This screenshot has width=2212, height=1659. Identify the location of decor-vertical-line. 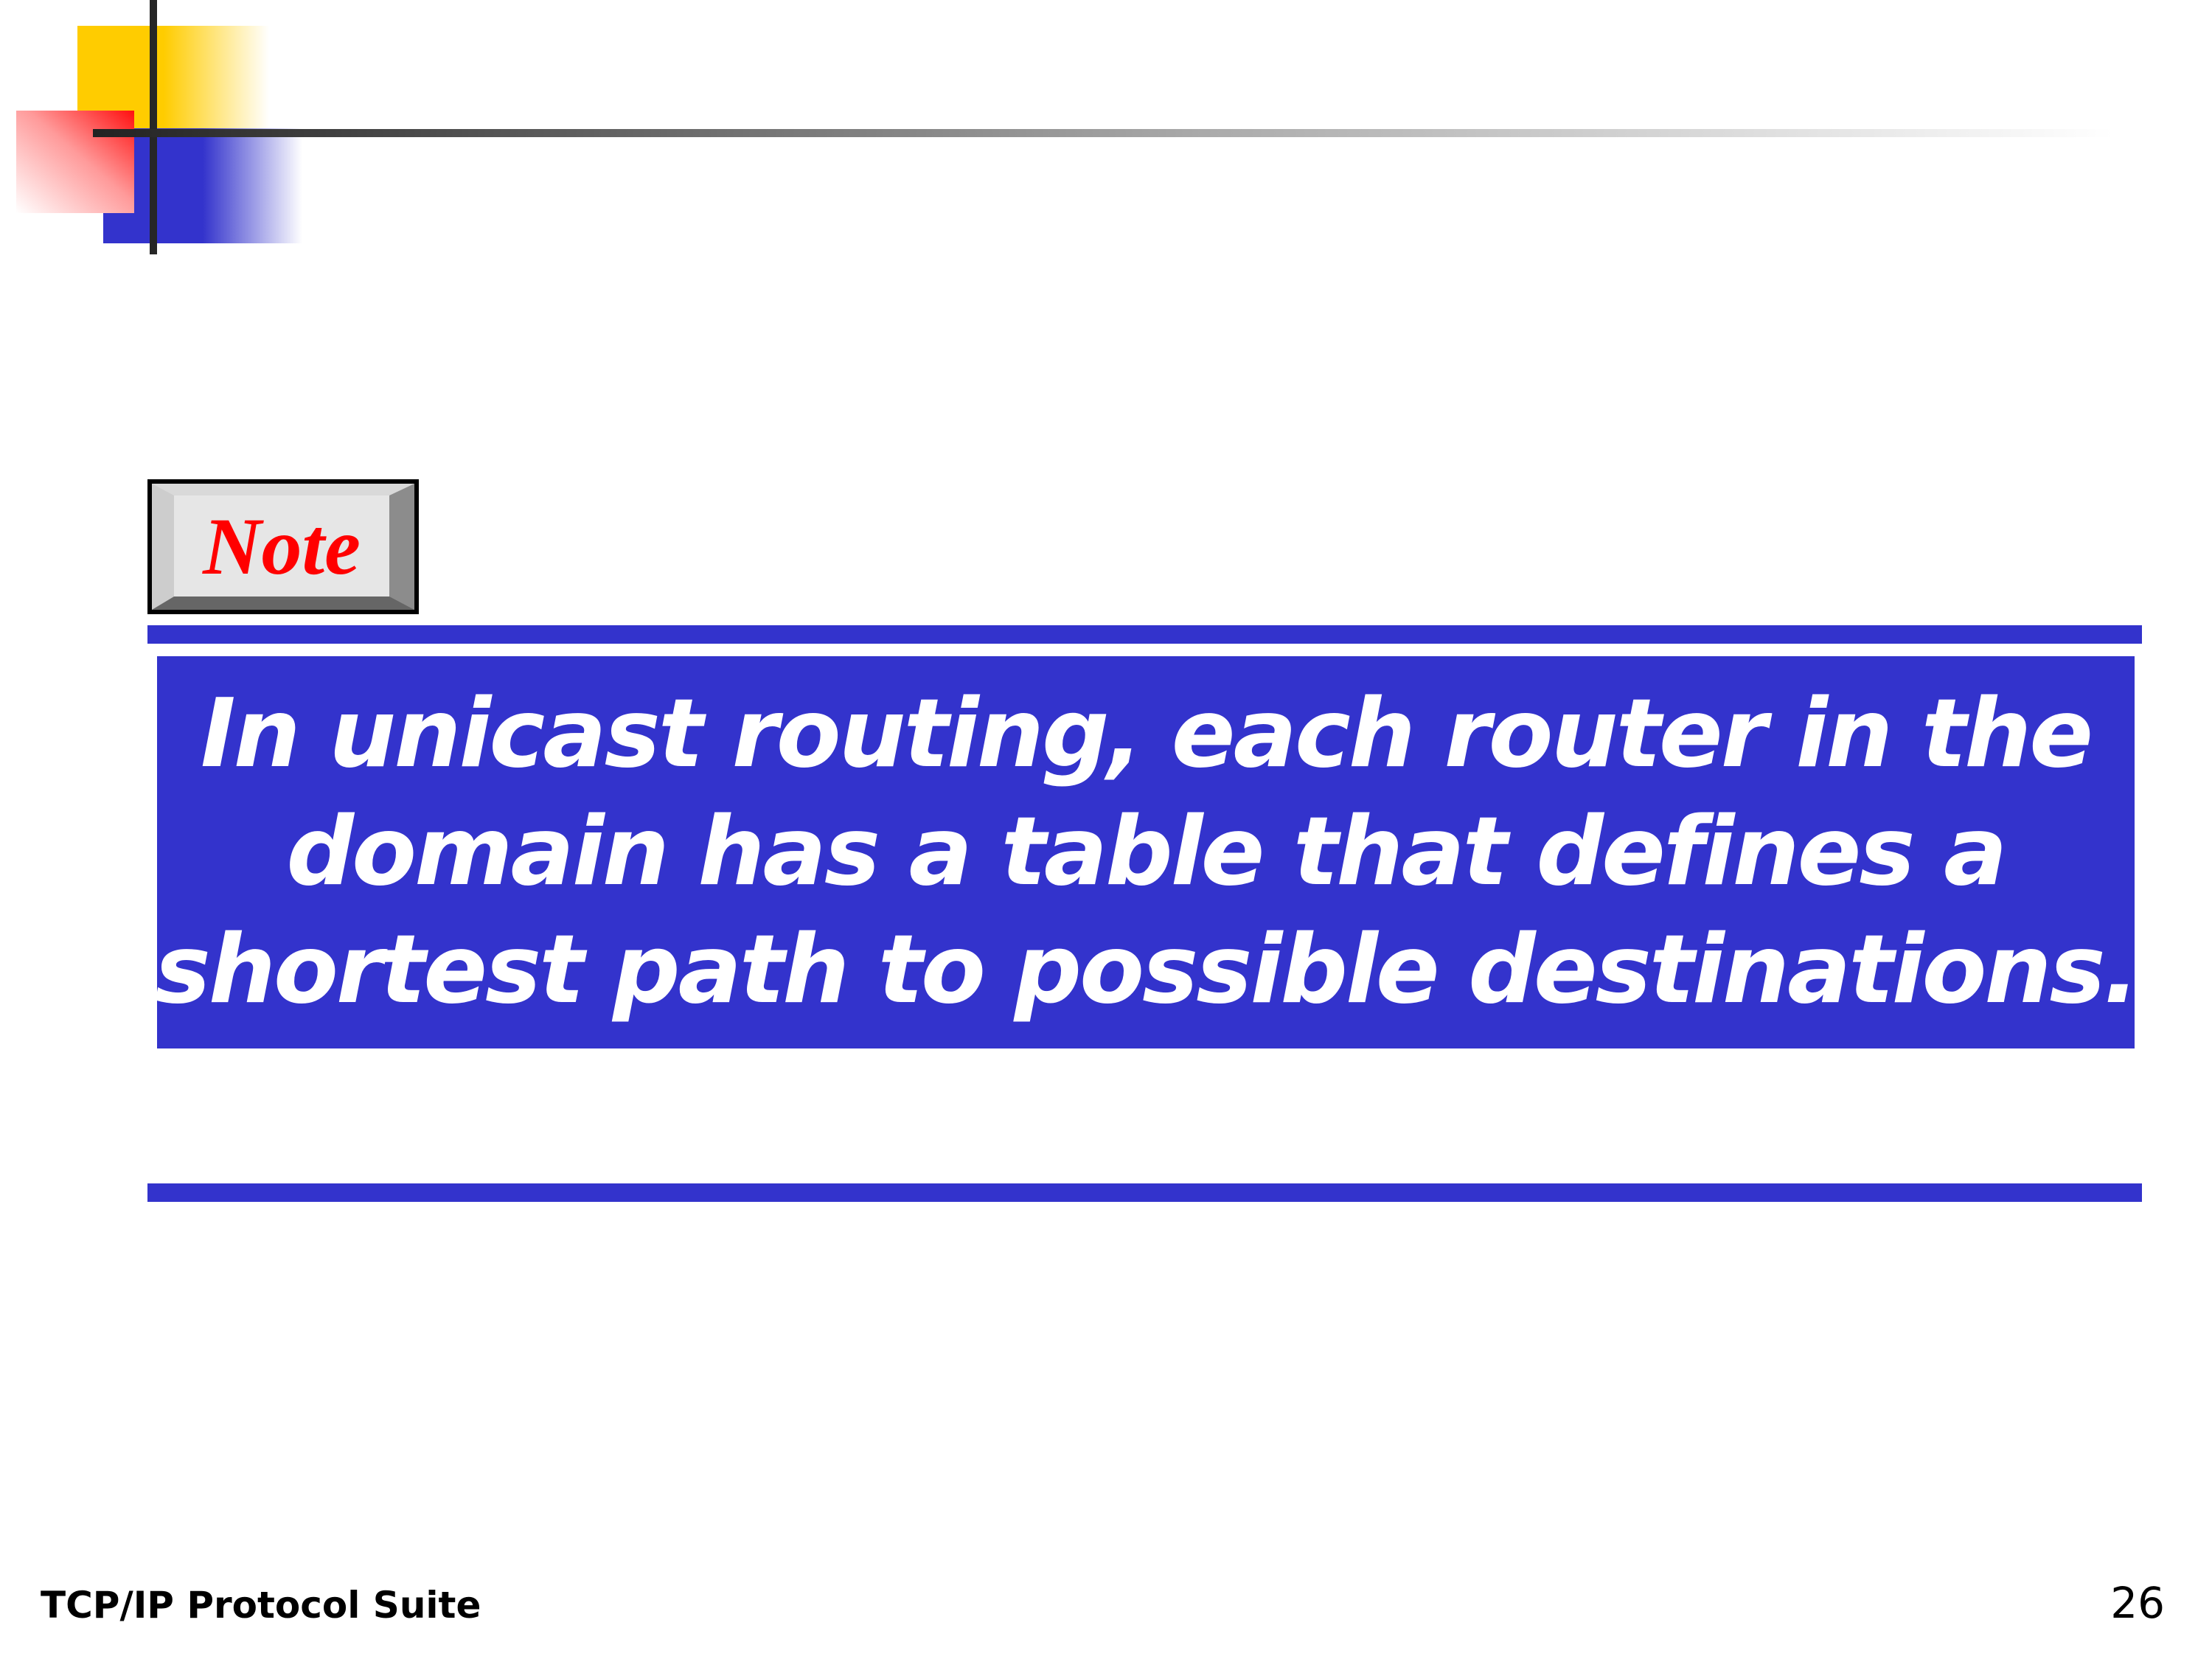
(153, 127).